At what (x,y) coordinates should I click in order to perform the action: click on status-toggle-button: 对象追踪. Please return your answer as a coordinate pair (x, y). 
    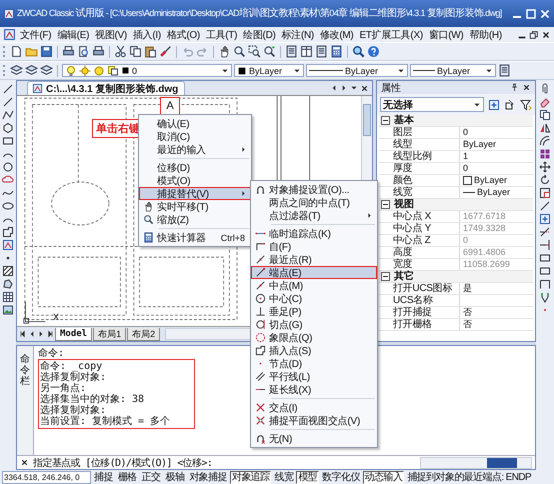
    Looking at the image, I should click on (251, 477).